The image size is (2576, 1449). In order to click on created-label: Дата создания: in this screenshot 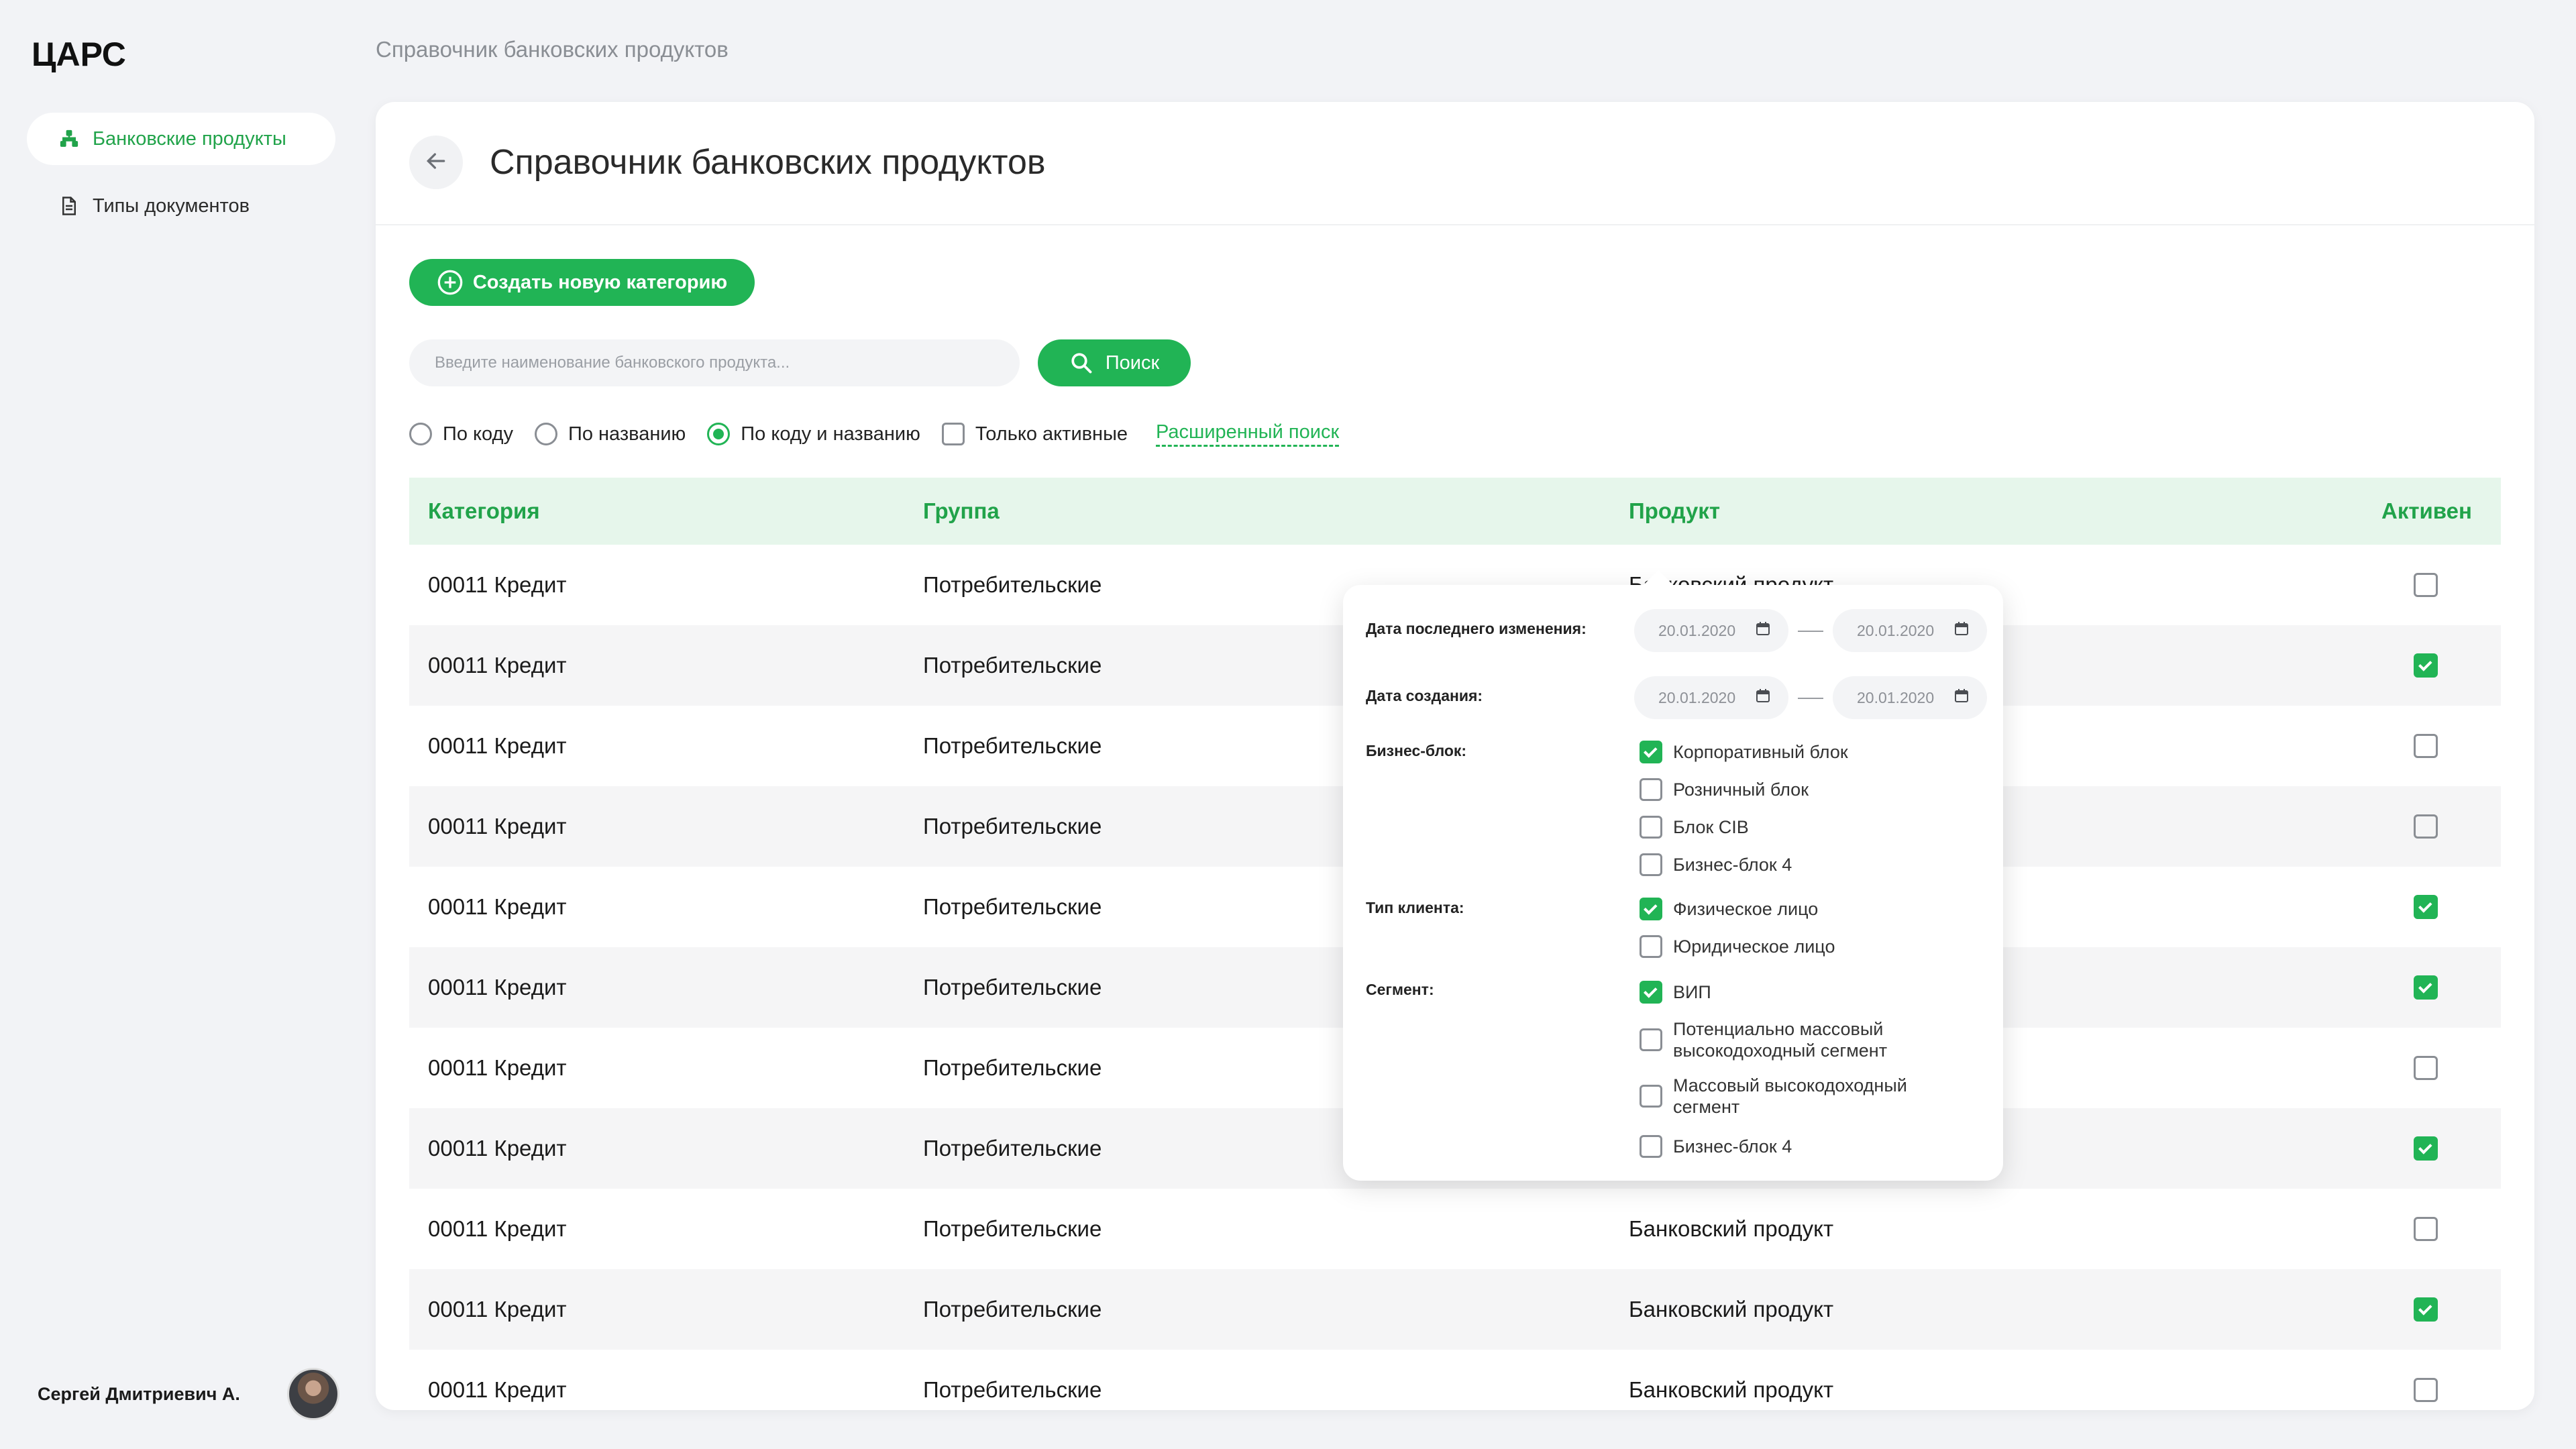, I will do `click(1424, 695)`.